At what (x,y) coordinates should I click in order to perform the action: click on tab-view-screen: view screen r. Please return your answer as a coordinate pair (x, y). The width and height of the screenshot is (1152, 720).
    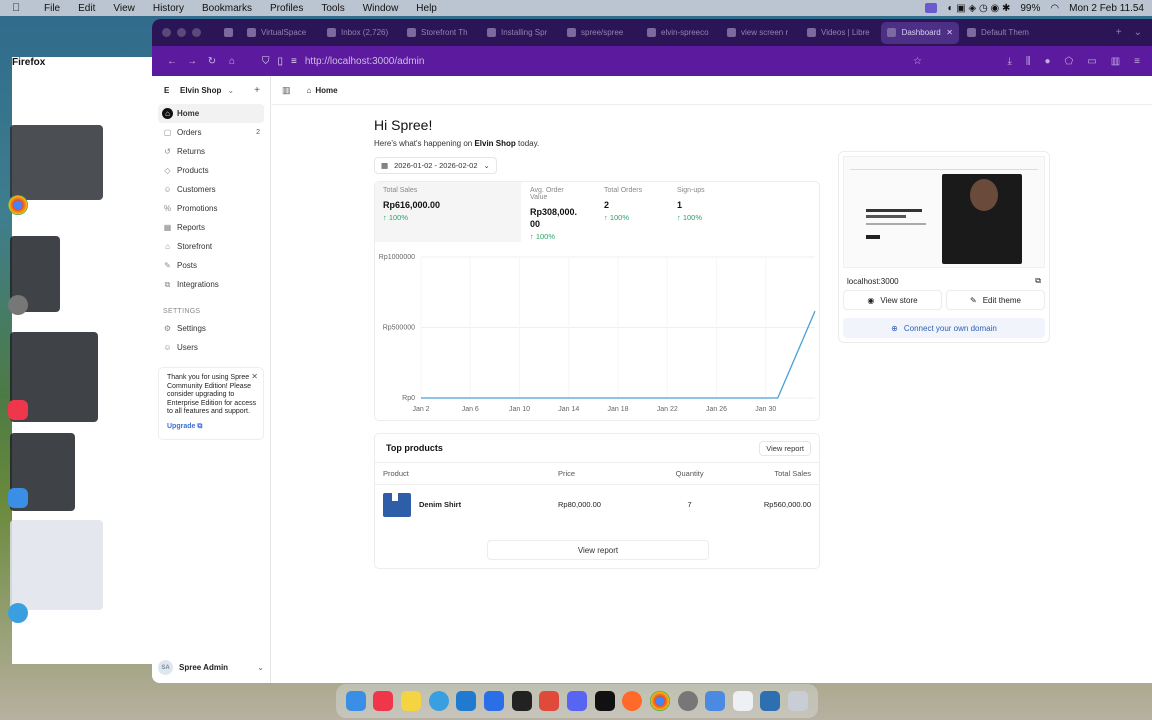
    Looking at the image, I should click on (760, 33).